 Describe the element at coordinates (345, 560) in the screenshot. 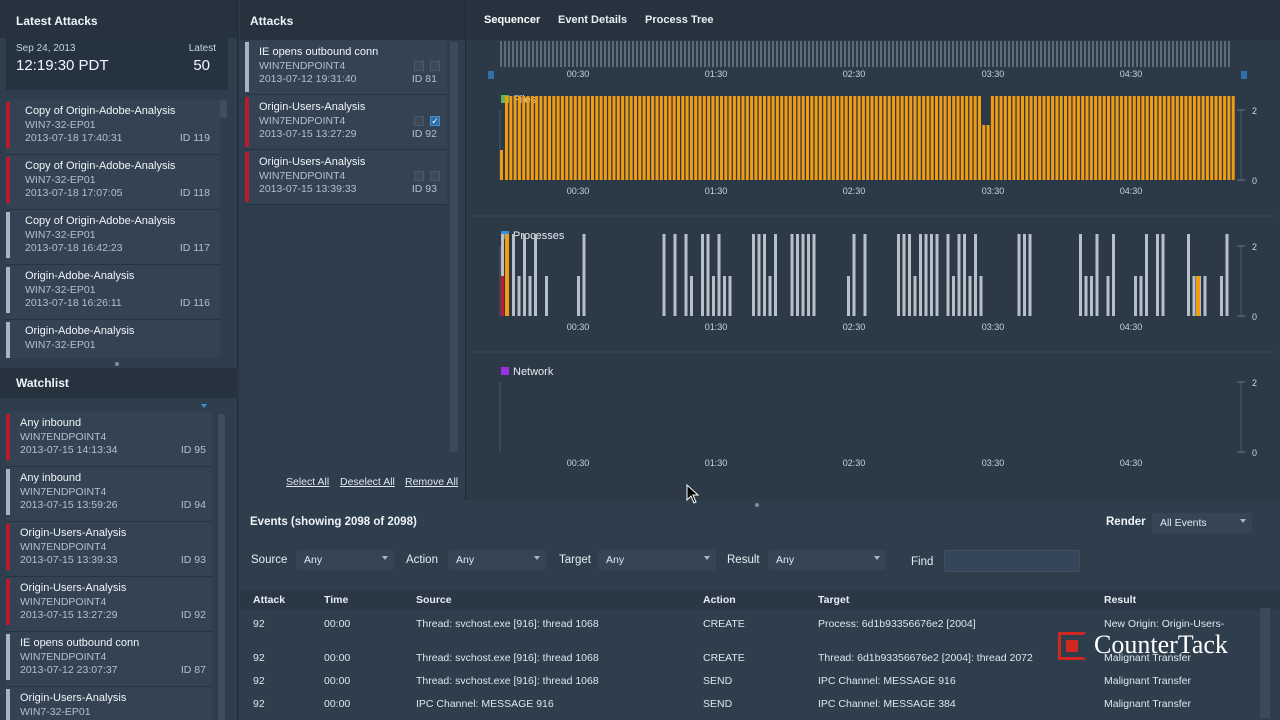

I see `source-filter-select: Any` at that location.